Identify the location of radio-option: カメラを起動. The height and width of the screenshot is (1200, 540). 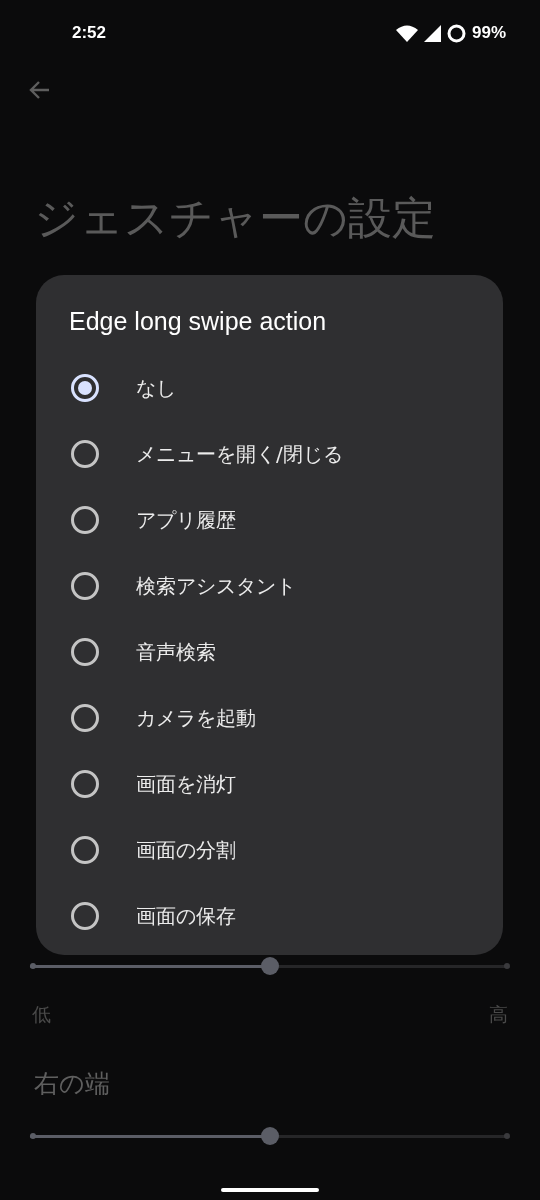
(269, 717).